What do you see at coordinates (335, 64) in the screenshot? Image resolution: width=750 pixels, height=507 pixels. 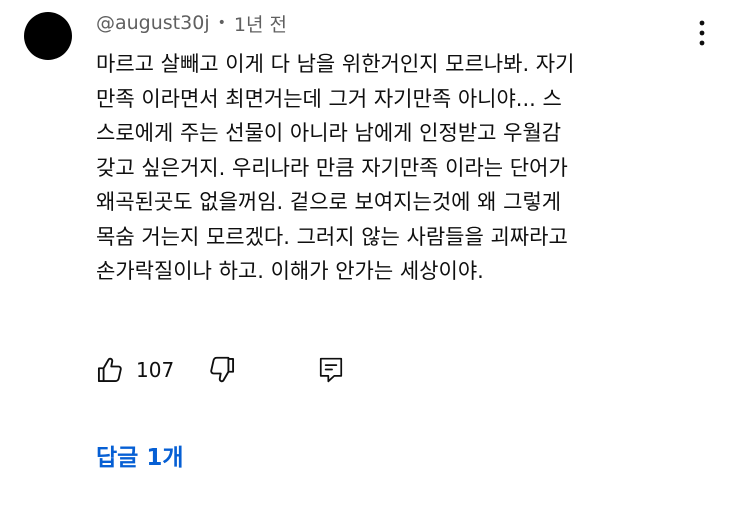 I see `comment-line: 마르고 살빼고 이게 다 남을 위한거인지 모르나봐. 자기` at bounding box center [335, 64].